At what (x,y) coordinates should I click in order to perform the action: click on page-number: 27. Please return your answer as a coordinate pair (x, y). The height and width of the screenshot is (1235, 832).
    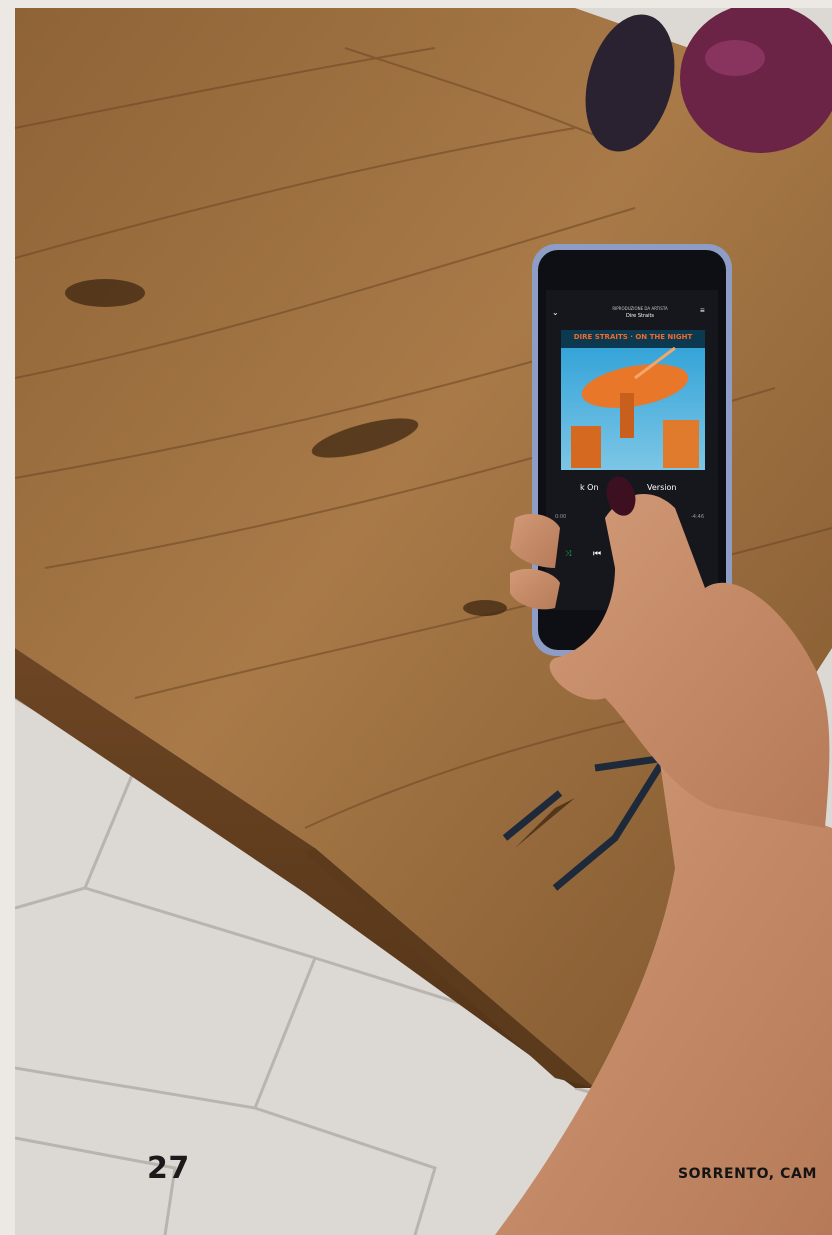
    Looking at the image, I should click on (168, 1168).